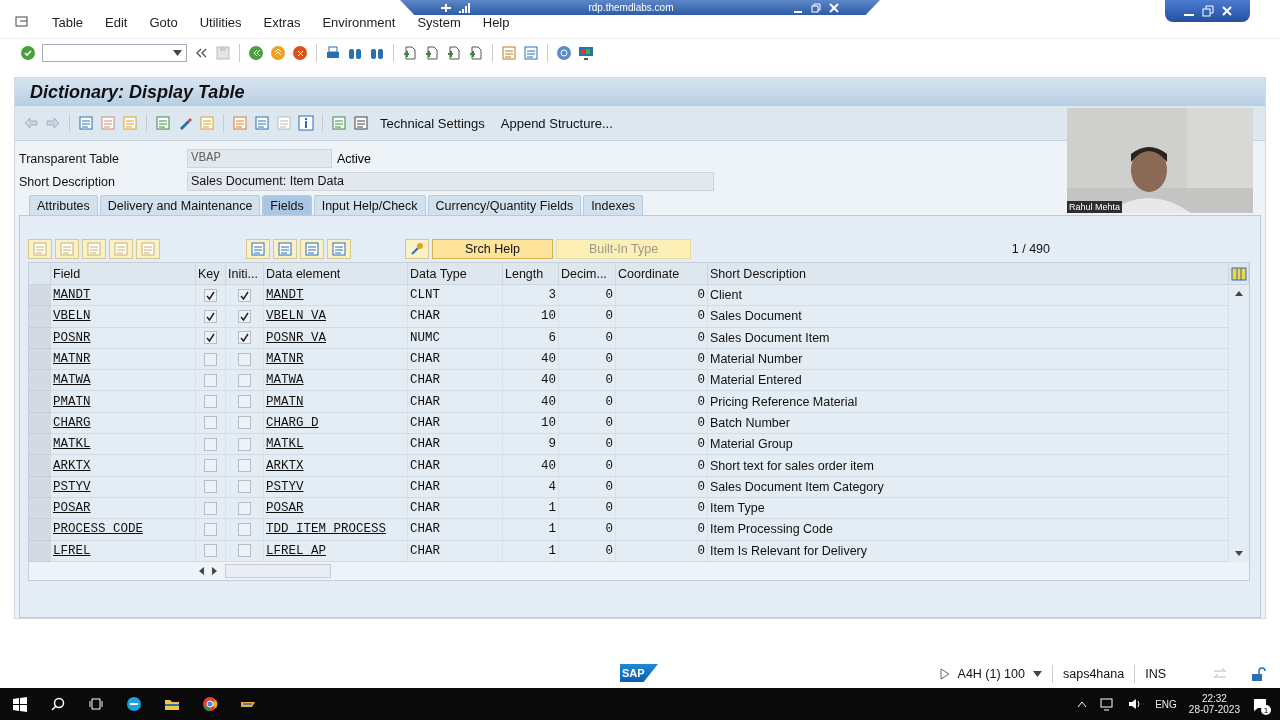 This screenshot has height=720, width=1280. I want to click on search-icon, so click(58, 704).